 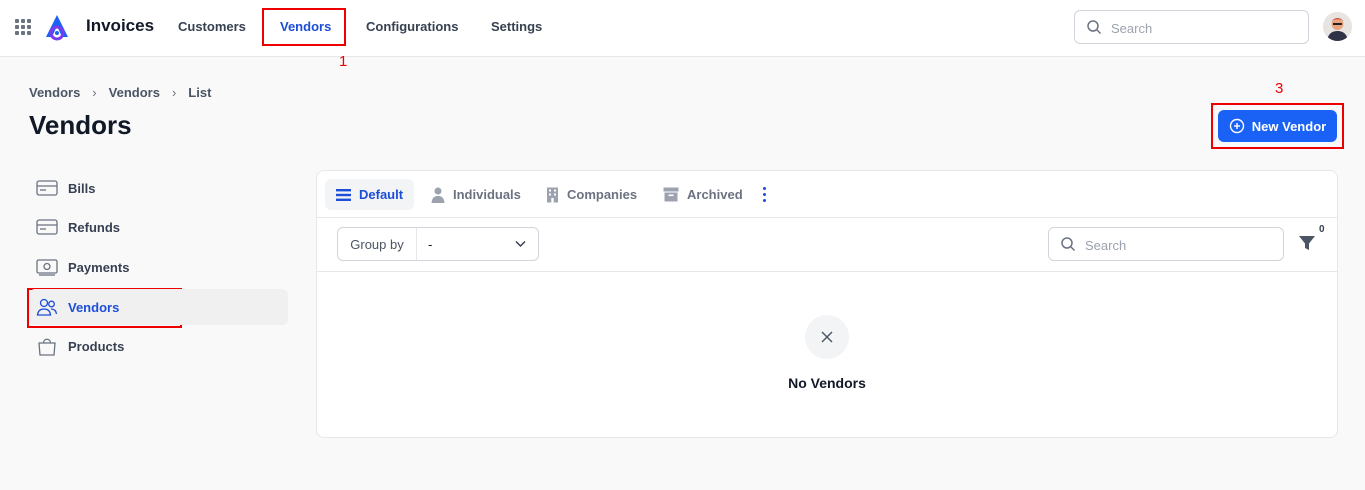 I want to click on sidebar-item-label: Bills, so click(x=82, y=188).